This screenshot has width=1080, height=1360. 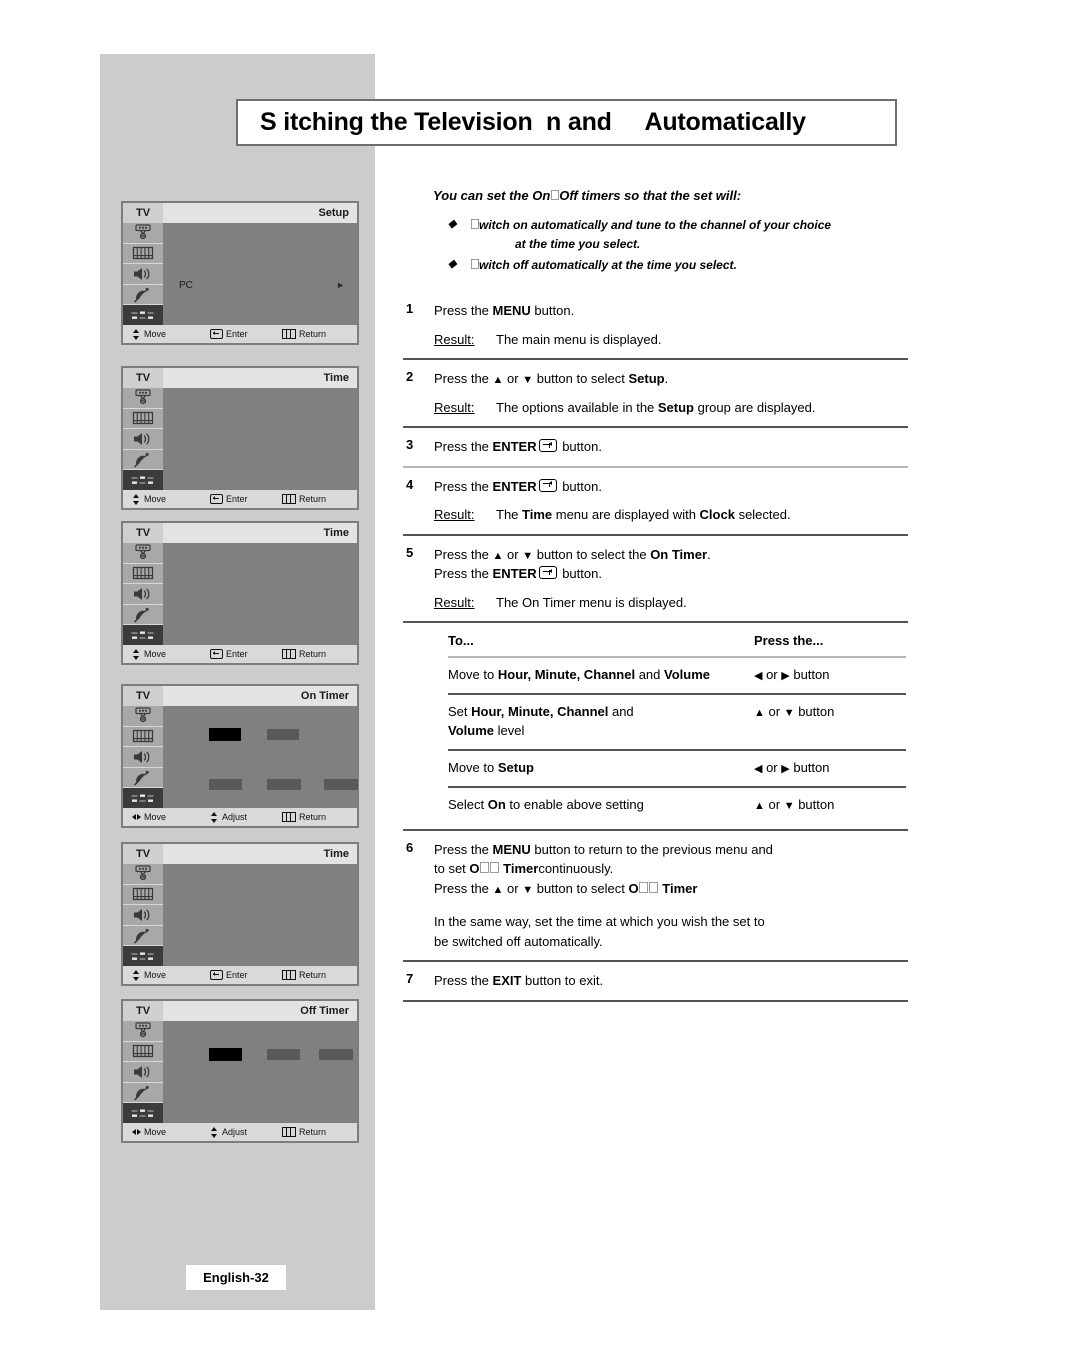 What do you see at coordinates (578, 244) in the screenshot?
I see `bullet-continuation: at the time you select.` at bounding box center [578, 244].